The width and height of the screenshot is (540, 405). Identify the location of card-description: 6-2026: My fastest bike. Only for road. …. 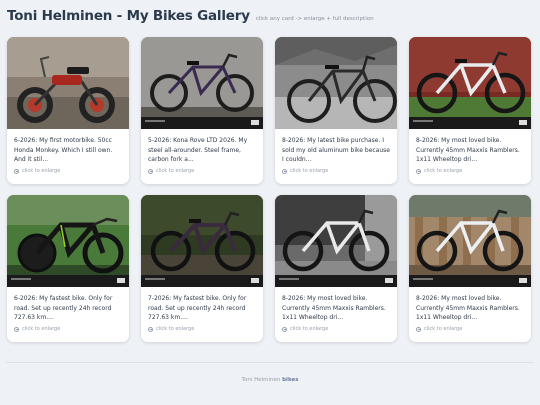
(63, 308).